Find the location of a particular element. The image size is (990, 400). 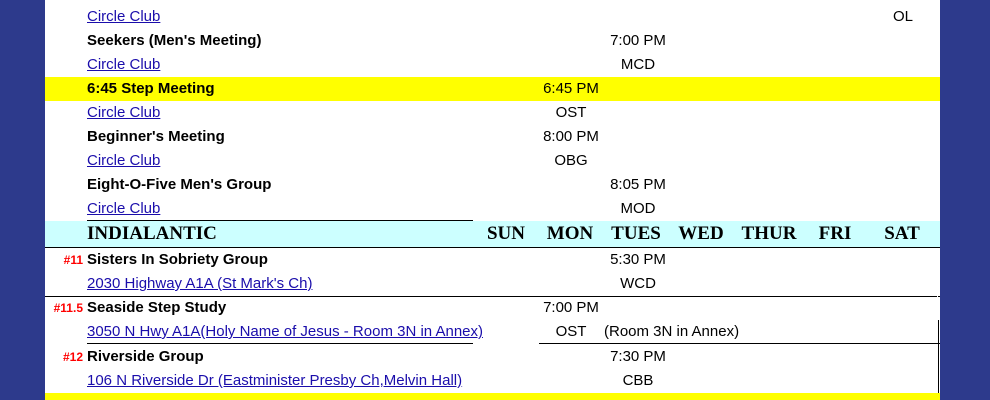

meeting-time: 5:30 PM is located at coordinates (638, 259).